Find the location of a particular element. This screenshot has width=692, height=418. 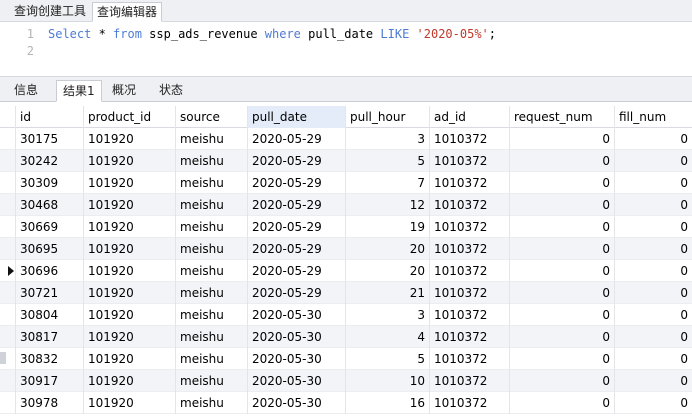

tab-profile: 概况 is located at coordinates (124, 91).